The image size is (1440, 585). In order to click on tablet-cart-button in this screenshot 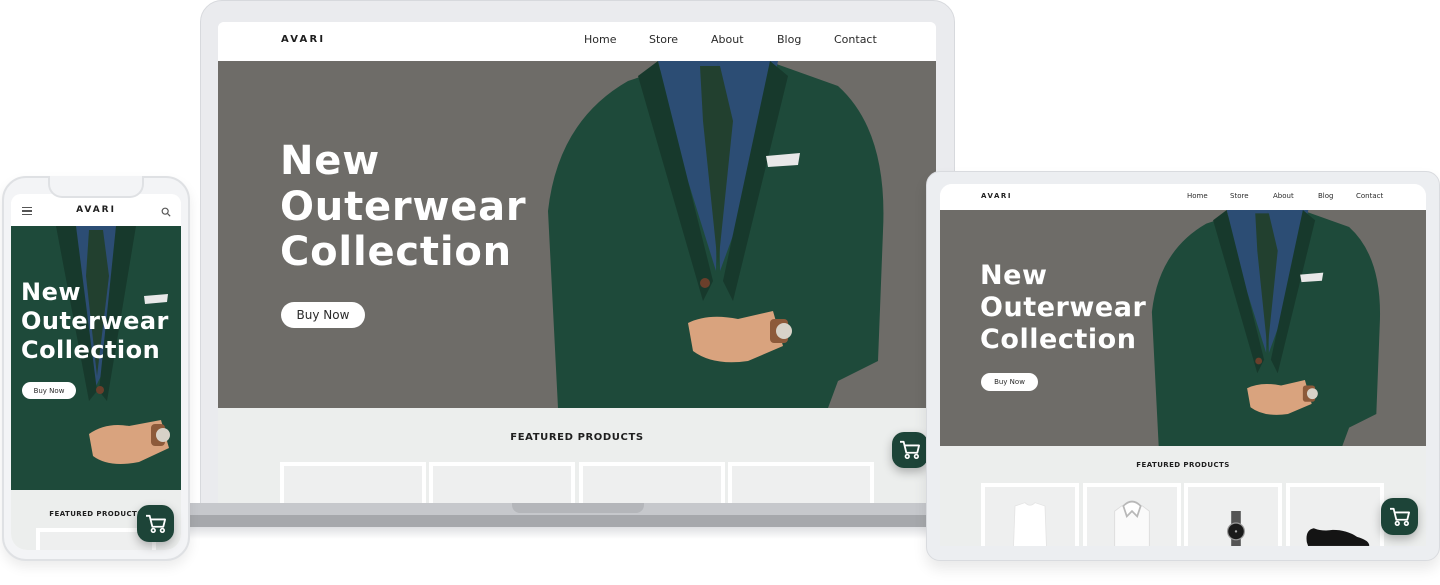, I will do `click(1399, 516)`.